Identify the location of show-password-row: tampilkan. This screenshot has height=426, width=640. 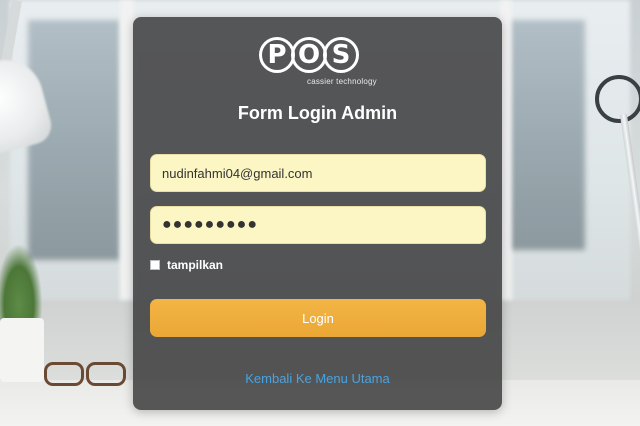
(186, 265).